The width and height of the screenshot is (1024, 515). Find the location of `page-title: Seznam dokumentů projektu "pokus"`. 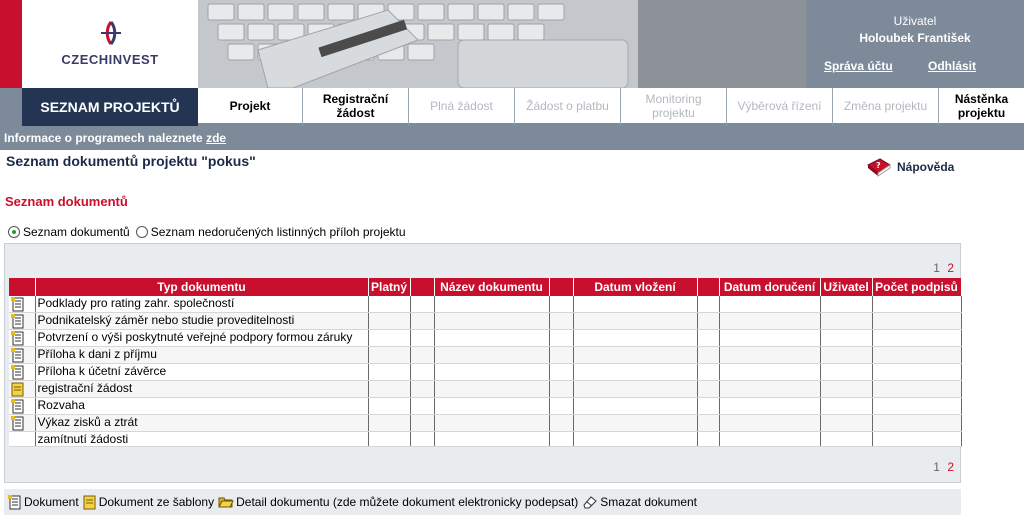

page-title: Seznam dokumentů projektu "pokus" is located at coordinates (131, 161).